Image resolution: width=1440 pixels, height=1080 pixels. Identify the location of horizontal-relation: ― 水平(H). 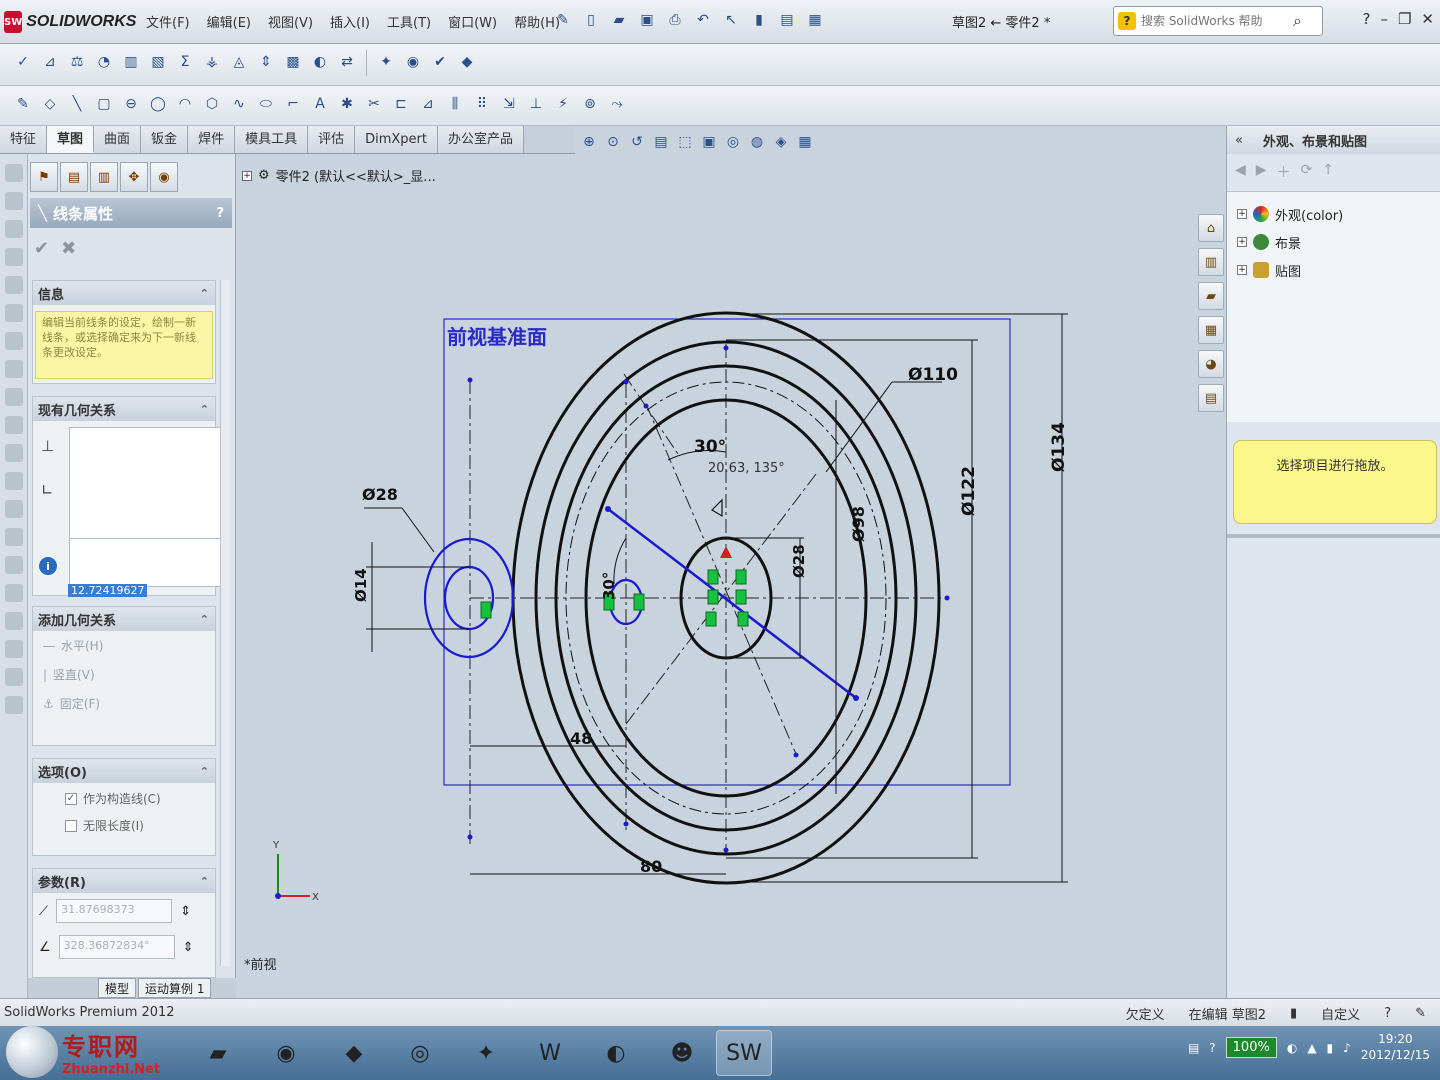
(124, 645).